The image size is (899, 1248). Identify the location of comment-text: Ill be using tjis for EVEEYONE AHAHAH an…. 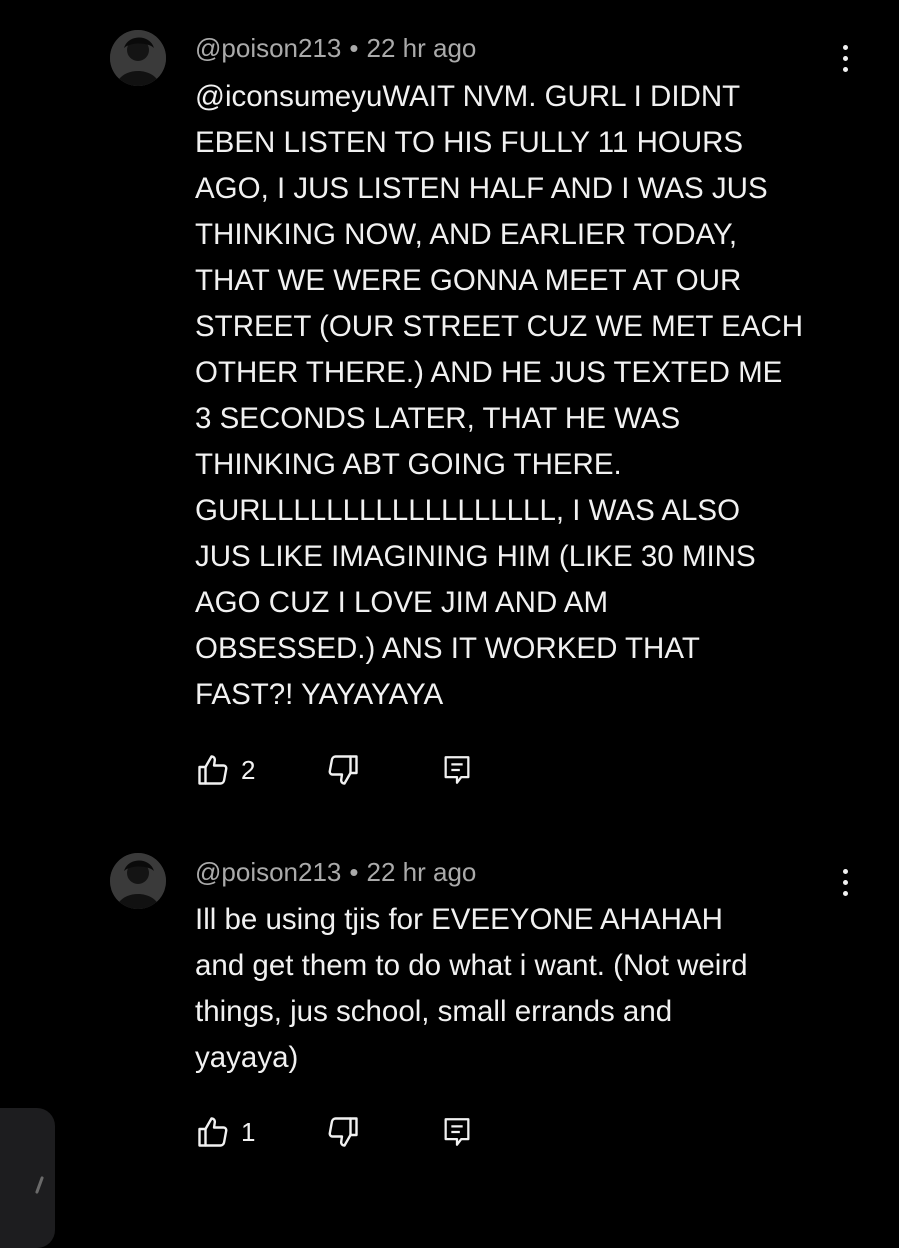
(471, 988).